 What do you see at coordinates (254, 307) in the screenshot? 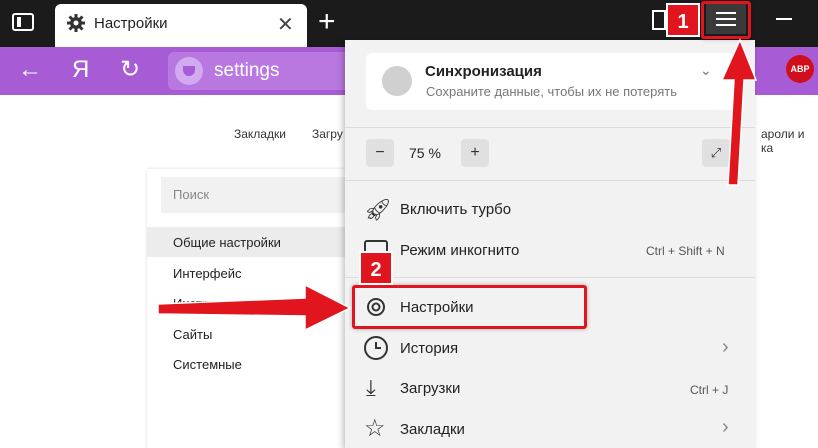
I see `arrow-to-settings` at bounding box center [254, 307].